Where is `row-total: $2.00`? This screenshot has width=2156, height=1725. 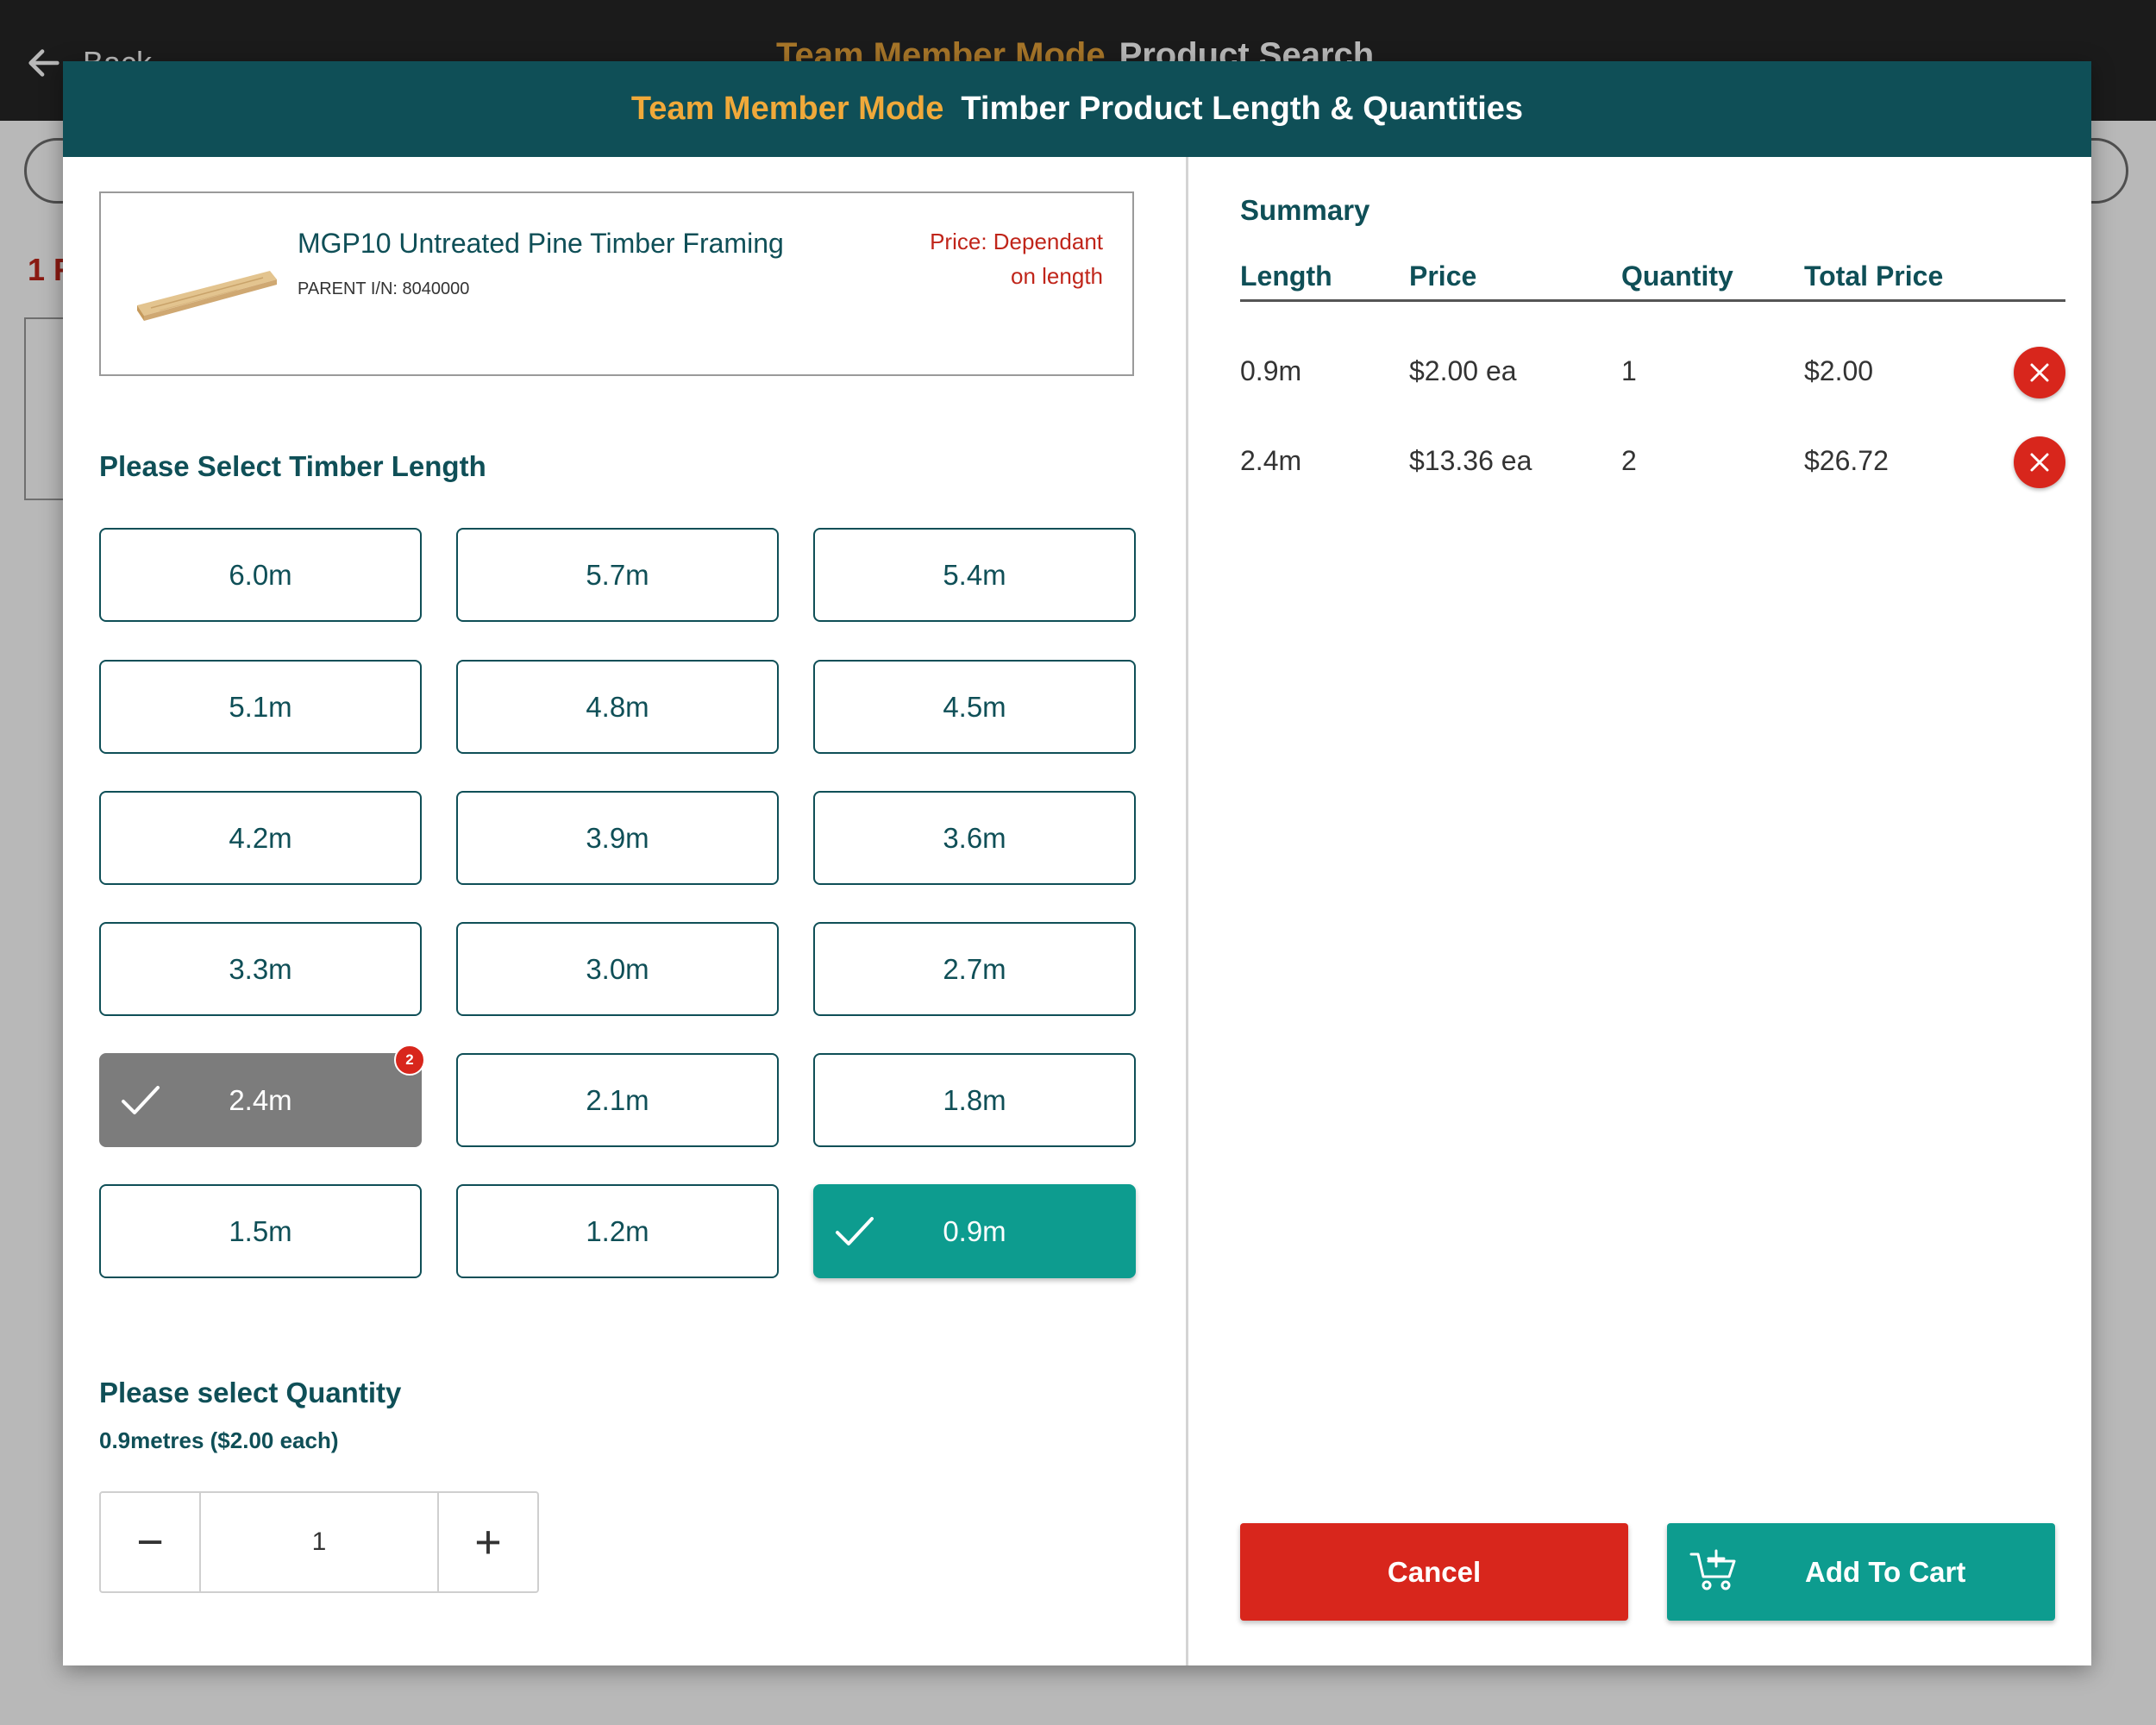 row-total: $2.00 is located at coordinates (1839, 371).